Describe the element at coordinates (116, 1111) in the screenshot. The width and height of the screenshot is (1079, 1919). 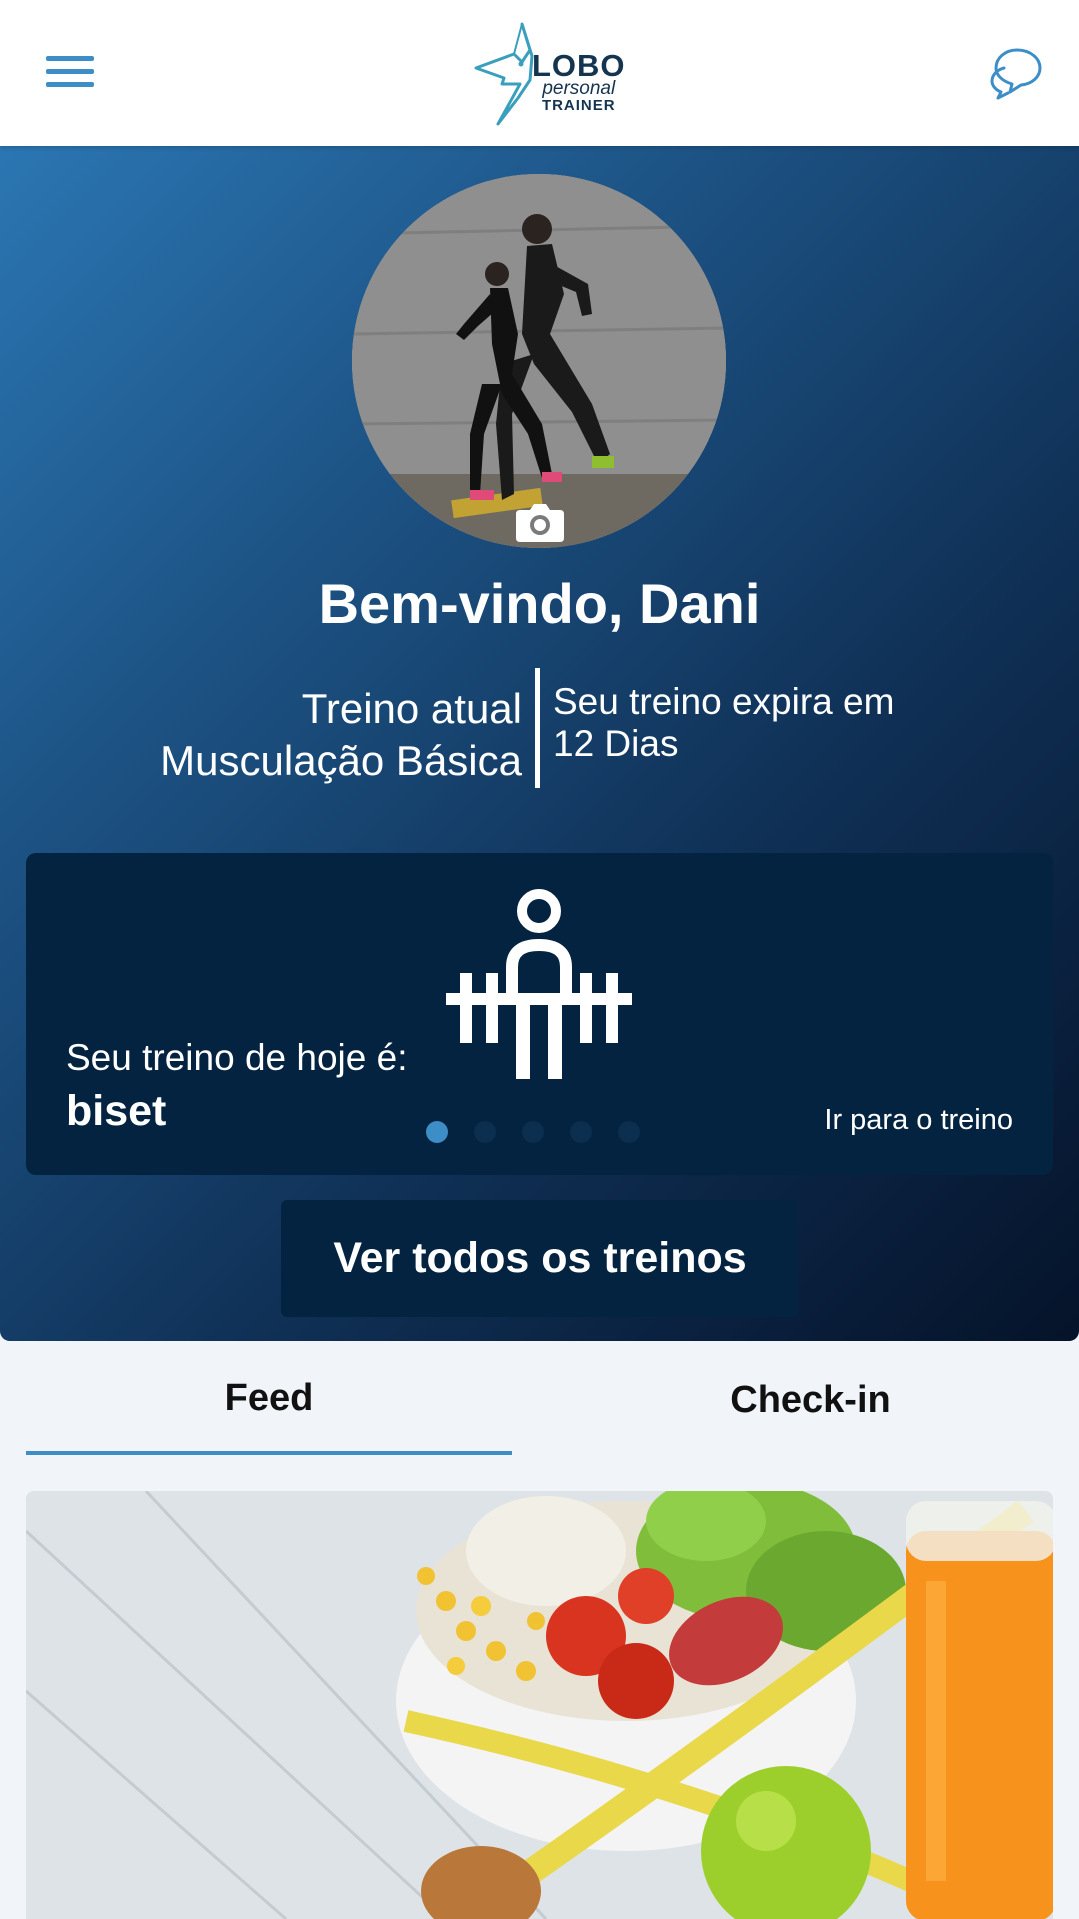
I see `today-workout-name: biset` at that location.